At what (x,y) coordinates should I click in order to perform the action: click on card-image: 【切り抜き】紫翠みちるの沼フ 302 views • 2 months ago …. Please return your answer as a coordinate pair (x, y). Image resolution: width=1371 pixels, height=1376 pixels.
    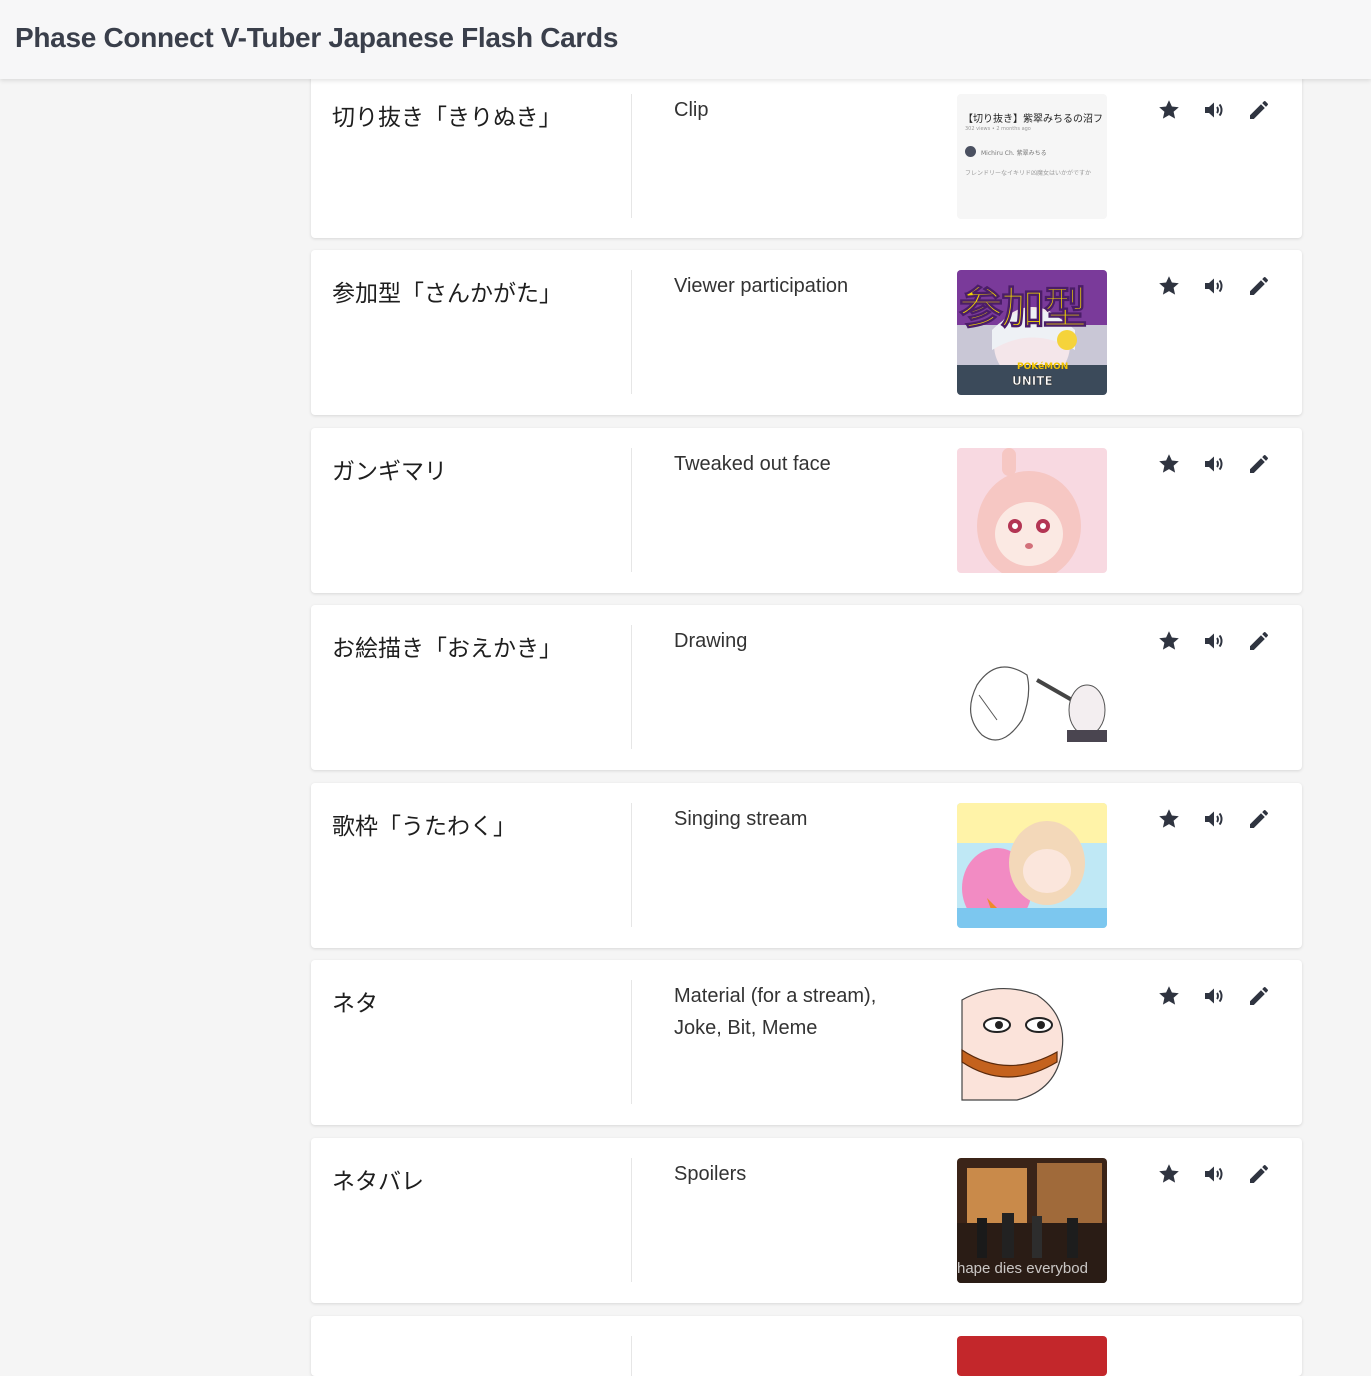
    Looking at the image, I should click on (1032, 156).